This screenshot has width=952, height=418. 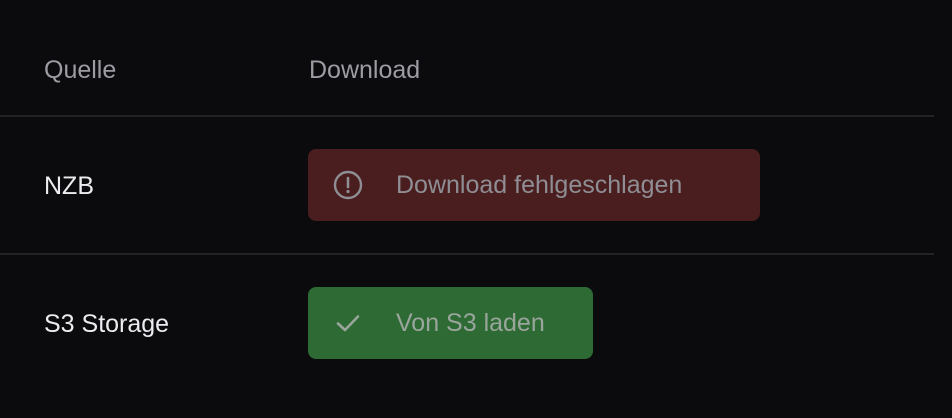 What do you see at coordinates (80, 70) in the screenshot?
I see `column-header-source: Quelle` at bounding box center [80, 70].